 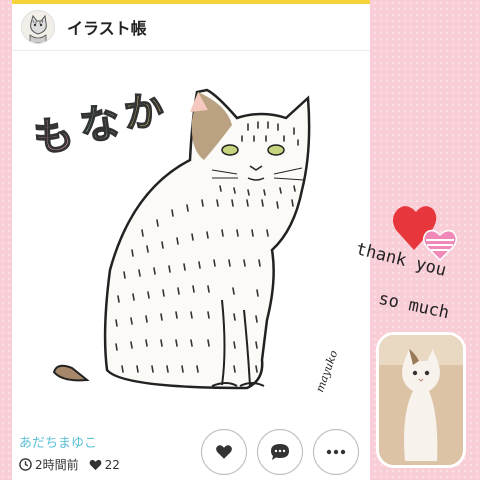 I want to click on so-much-text: so much, so click(x=413, y=306).